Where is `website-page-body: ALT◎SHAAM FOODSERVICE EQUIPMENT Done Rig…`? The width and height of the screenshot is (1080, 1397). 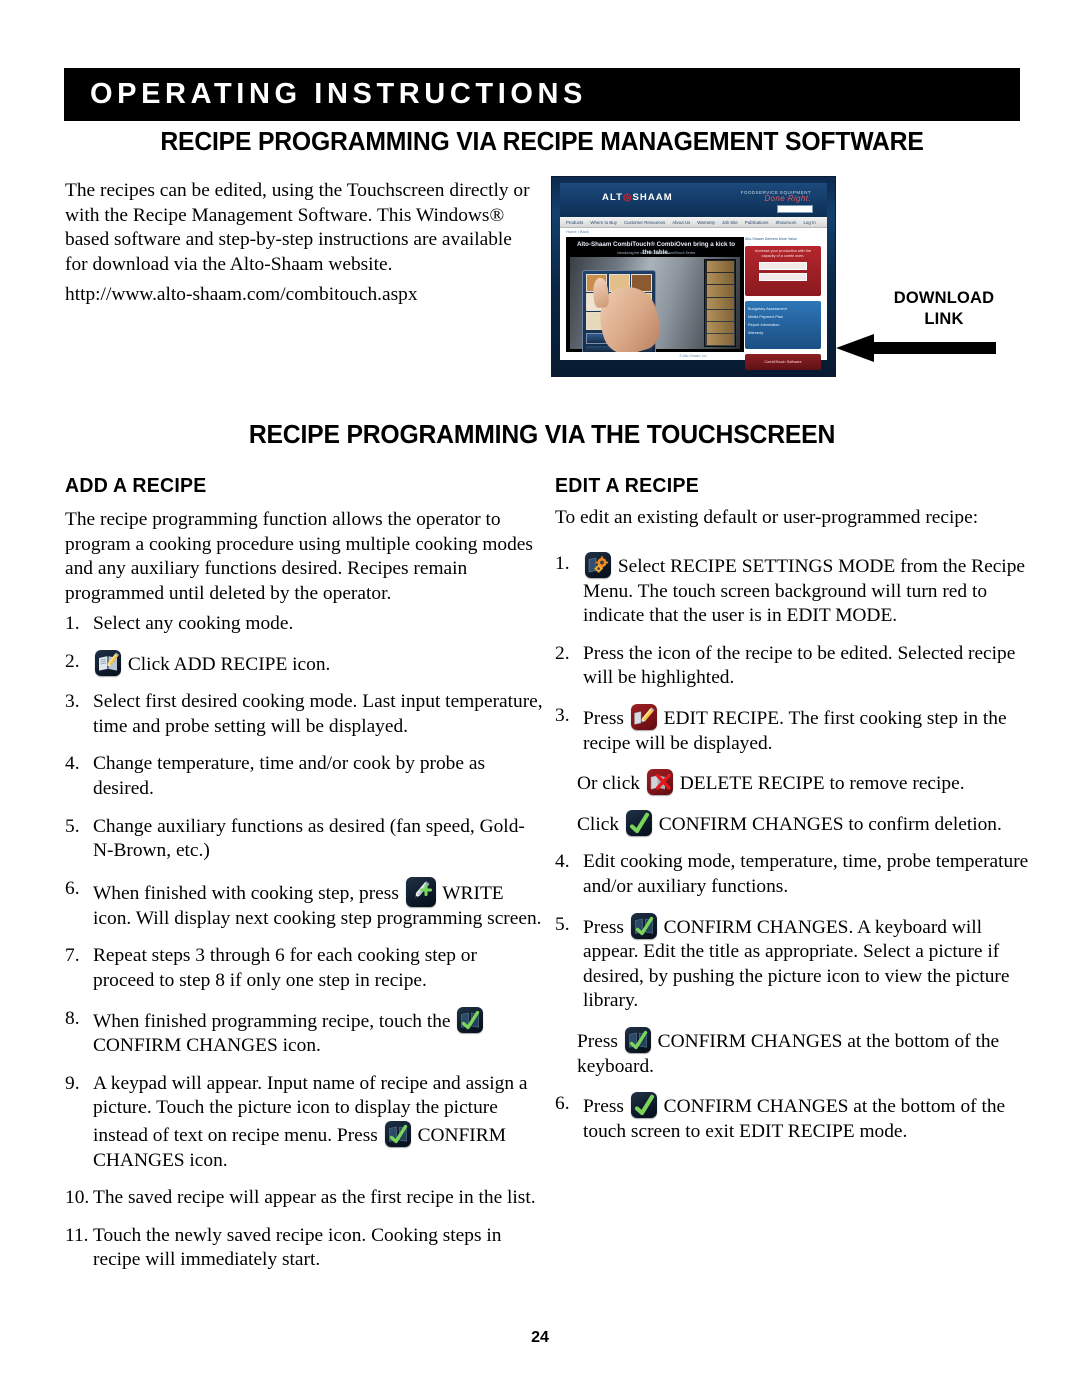
website-page-body: ALT◎SHAAM FOODSERVICE EQUIPMENT Done Rig… is located at coordinates (693, 276).